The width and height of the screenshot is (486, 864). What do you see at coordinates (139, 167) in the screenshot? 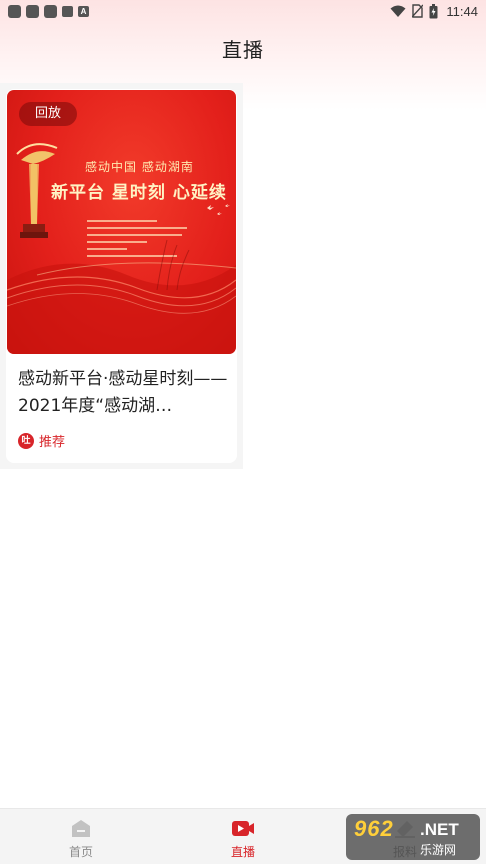
I see `poster-subtitle: 感动中国 感动湖南` at bounding box center [139, 167].